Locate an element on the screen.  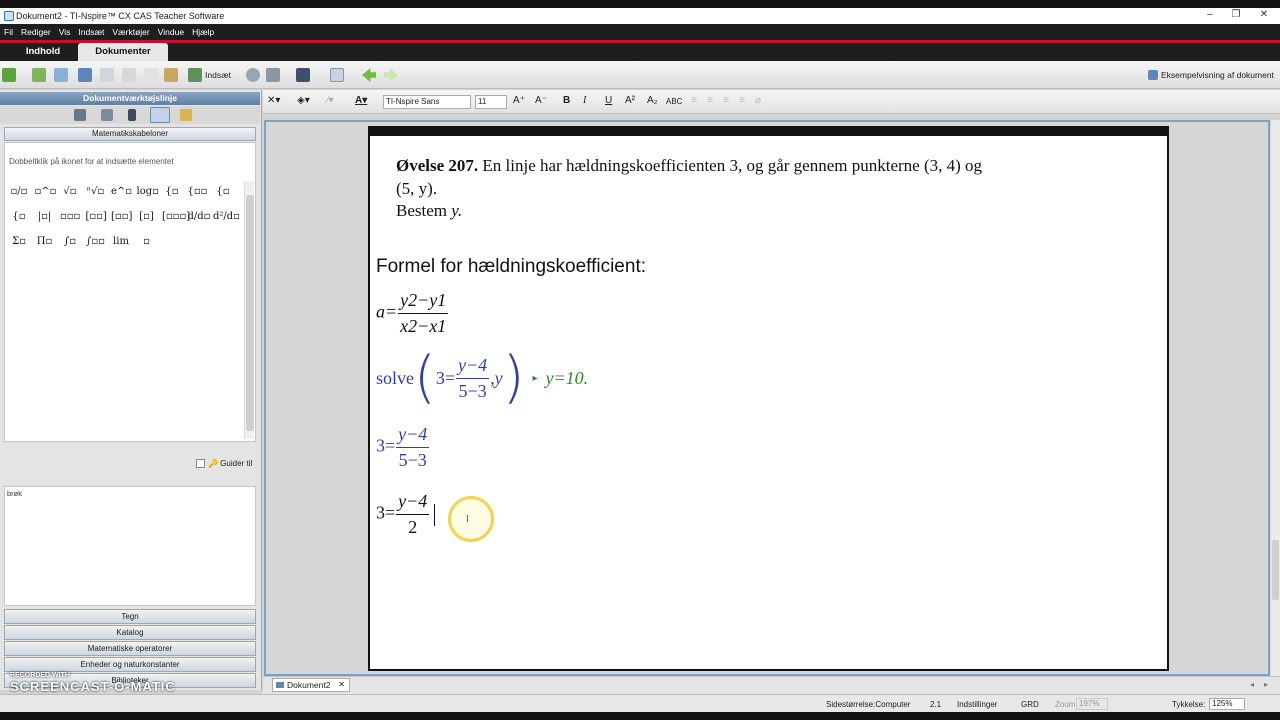
underline-button: U is located at coordinates (608, 100).